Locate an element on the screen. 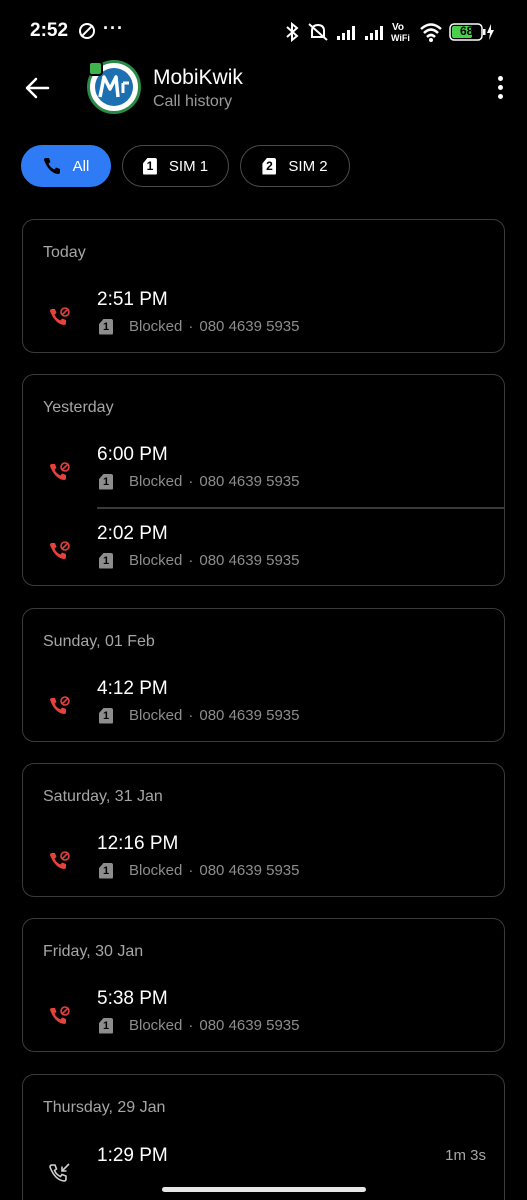 The width and height of the screenshot is (527, 1200). silent-bell-icon is located at coordinates (318, 32).